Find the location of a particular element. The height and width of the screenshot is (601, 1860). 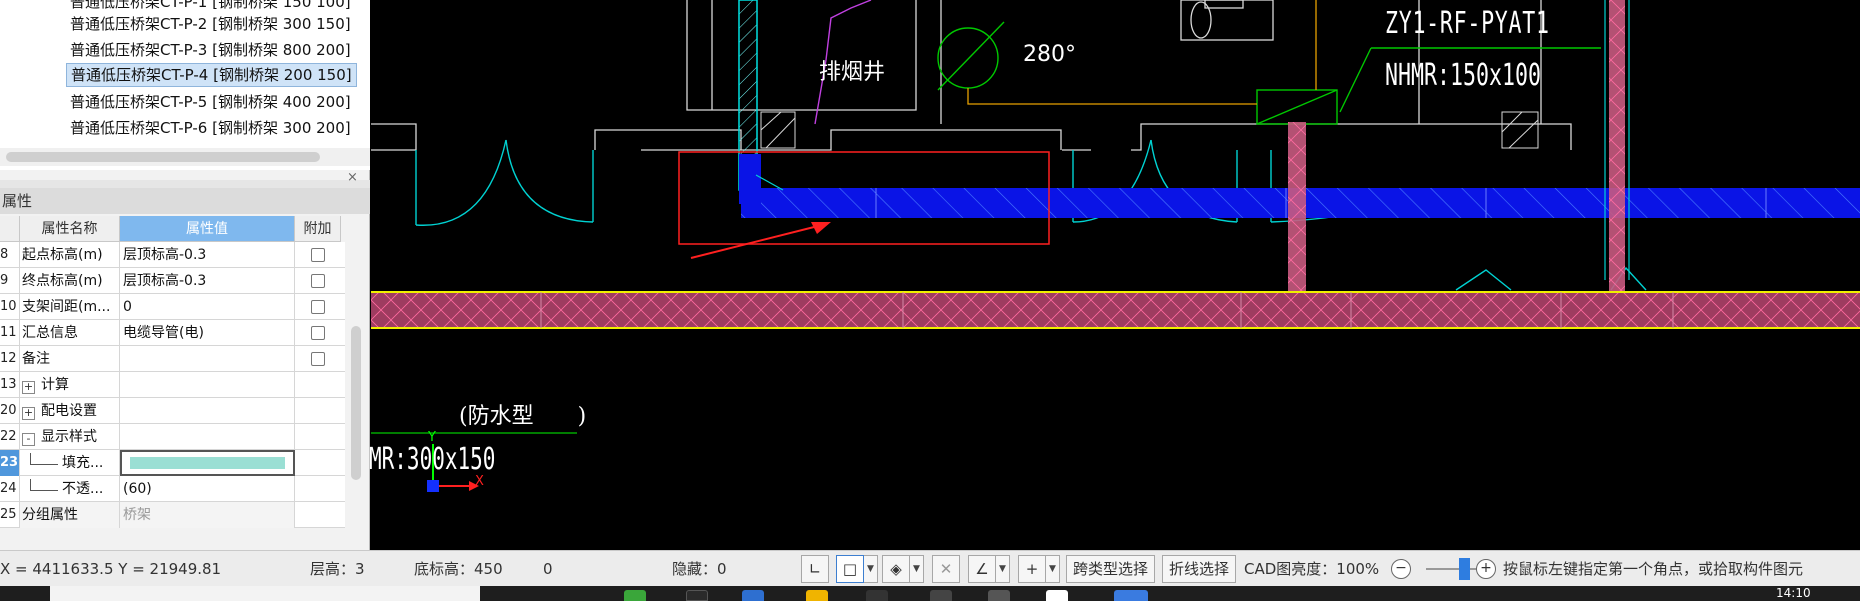

row-index: 24 is located at coordinates (10, 489).